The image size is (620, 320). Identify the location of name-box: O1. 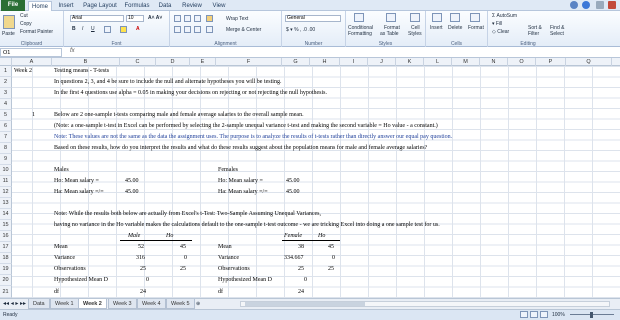
(31, 52).